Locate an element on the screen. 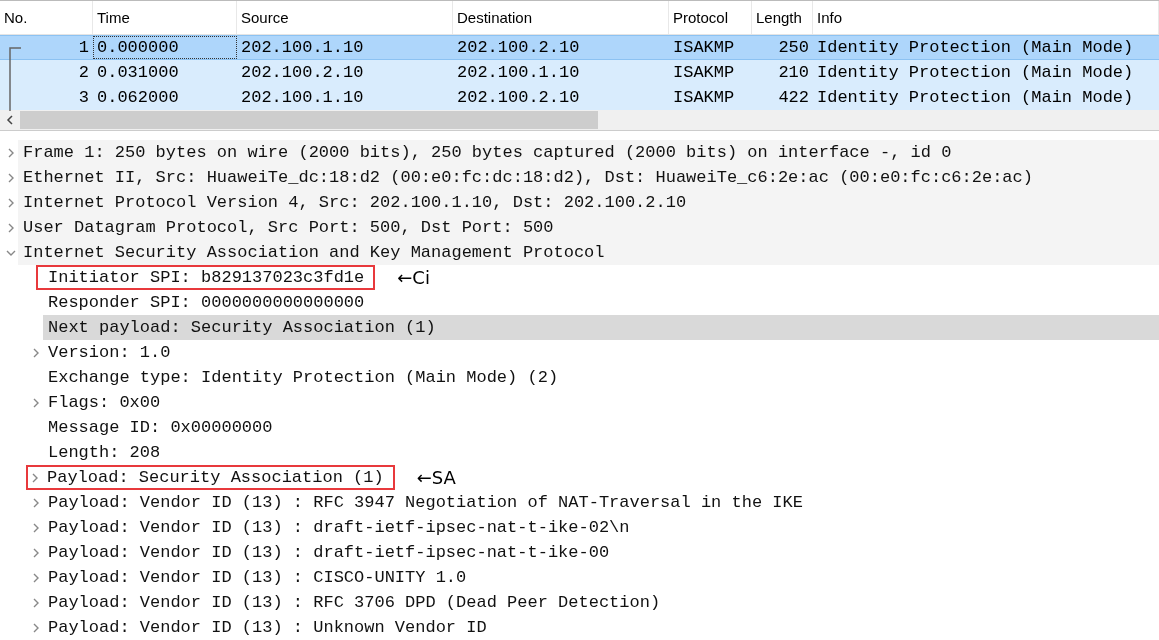 The height and width of the screenshot is (640, 1159). packet-row: 2 0.031000 202.100.2.10 202.100.1.10 ISAKMP 210 Identity Protection (Main Mode) is located at coordinates (579, 72).